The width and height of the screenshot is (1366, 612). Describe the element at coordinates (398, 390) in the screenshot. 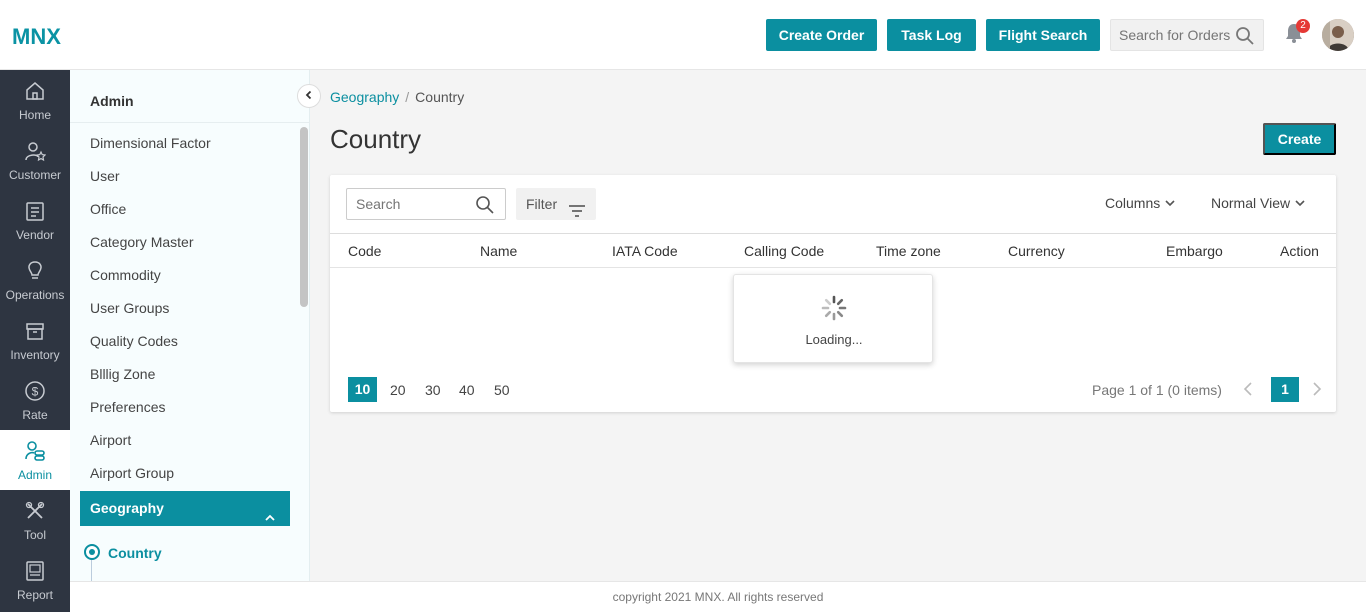

I see `page-size-20: 20` at that location.